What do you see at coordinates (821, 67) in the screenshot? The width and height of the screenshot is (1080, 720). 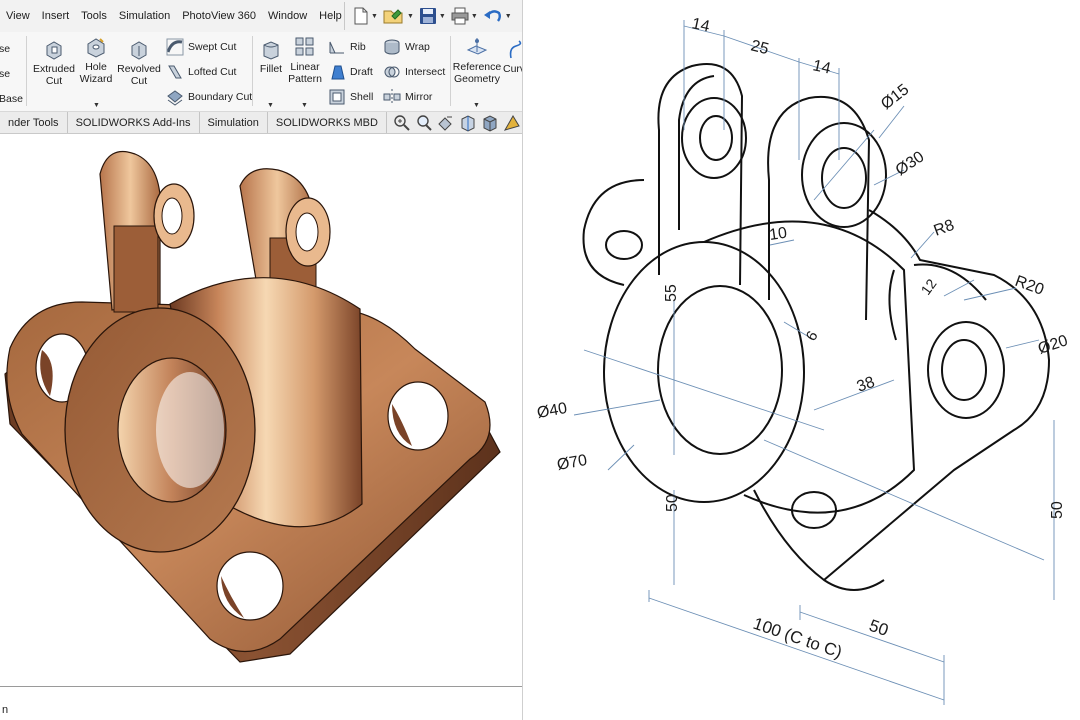 I see `dim-14-lug-width-right: 14` at bounding box center [821, 67].